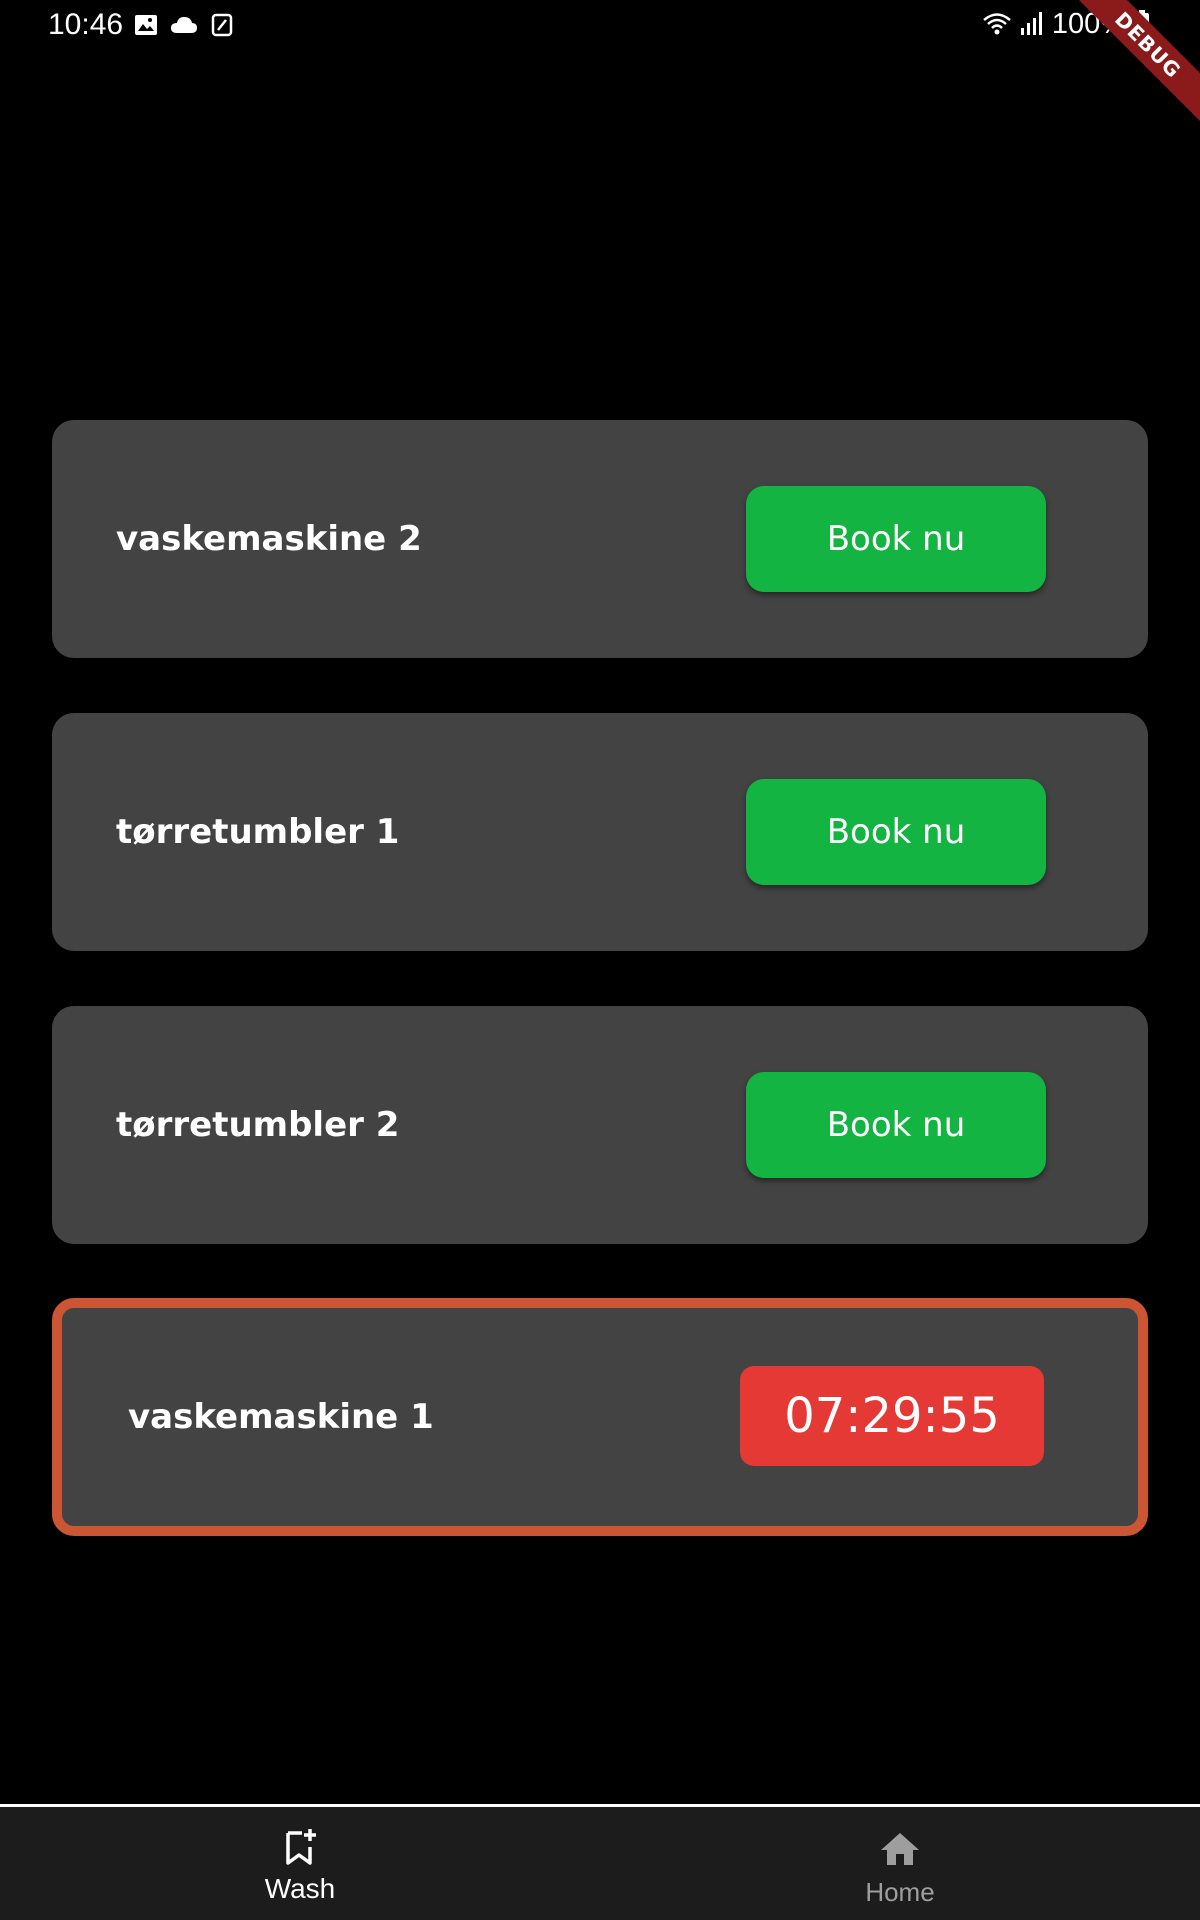 Image resolution: width=1200 pixels, height=1920 pixels. I want to click on machine-card: tørretumbler 2 Book nu, so click(600, 1125).